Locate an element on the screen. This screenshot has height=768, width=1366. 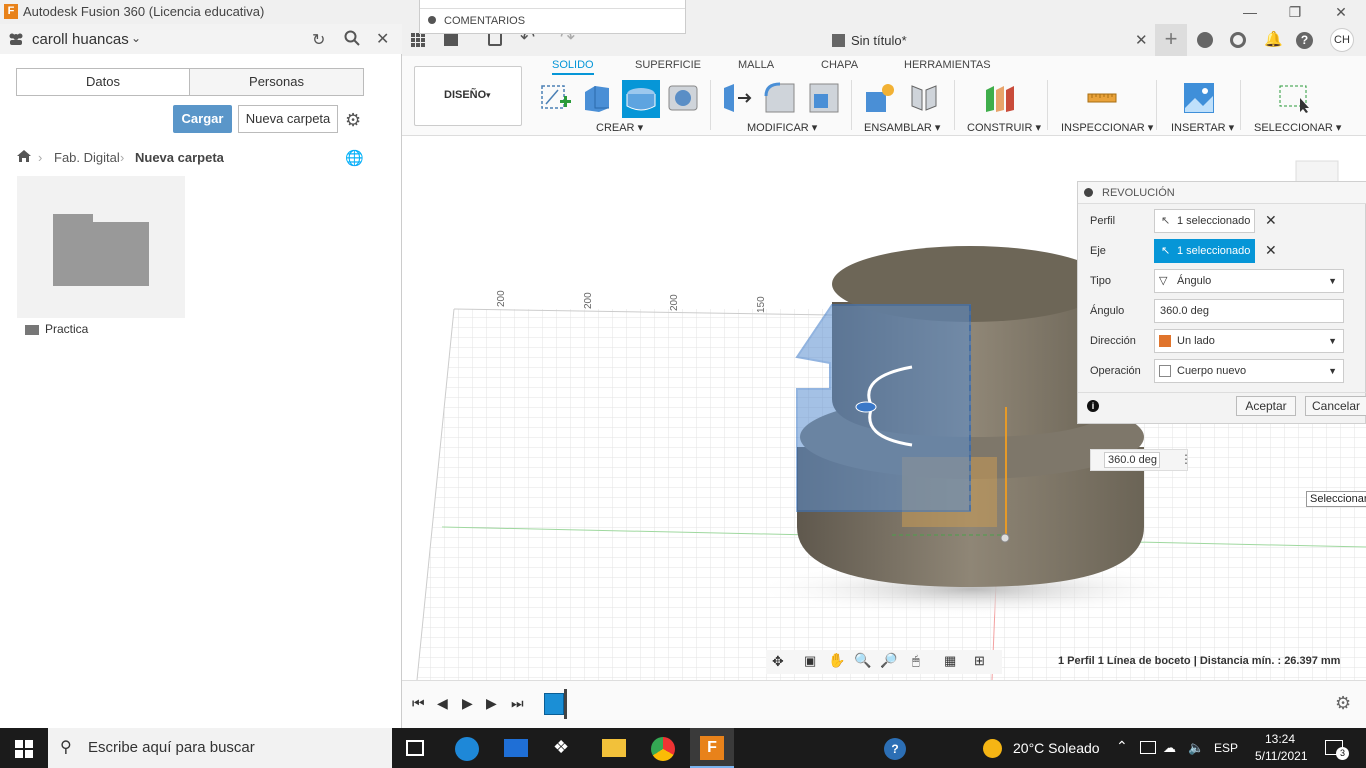
home-icon is located at coordinates (24, 157).